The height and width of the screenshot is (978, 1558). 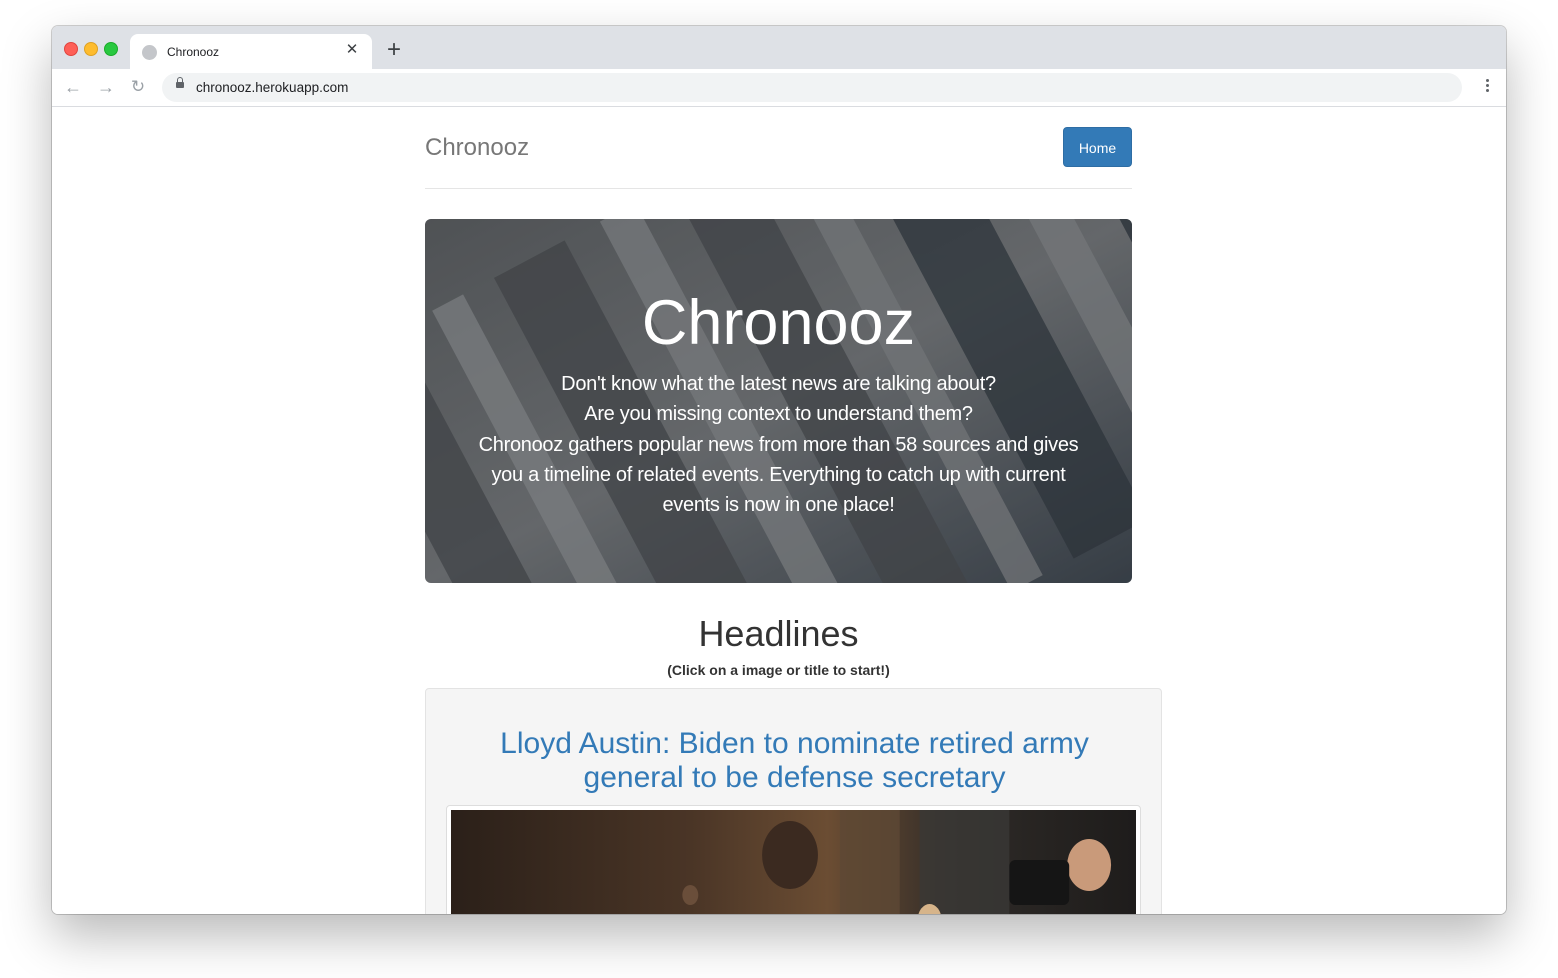 I want to click on maximize-window-button, so click(x=111, y=49).